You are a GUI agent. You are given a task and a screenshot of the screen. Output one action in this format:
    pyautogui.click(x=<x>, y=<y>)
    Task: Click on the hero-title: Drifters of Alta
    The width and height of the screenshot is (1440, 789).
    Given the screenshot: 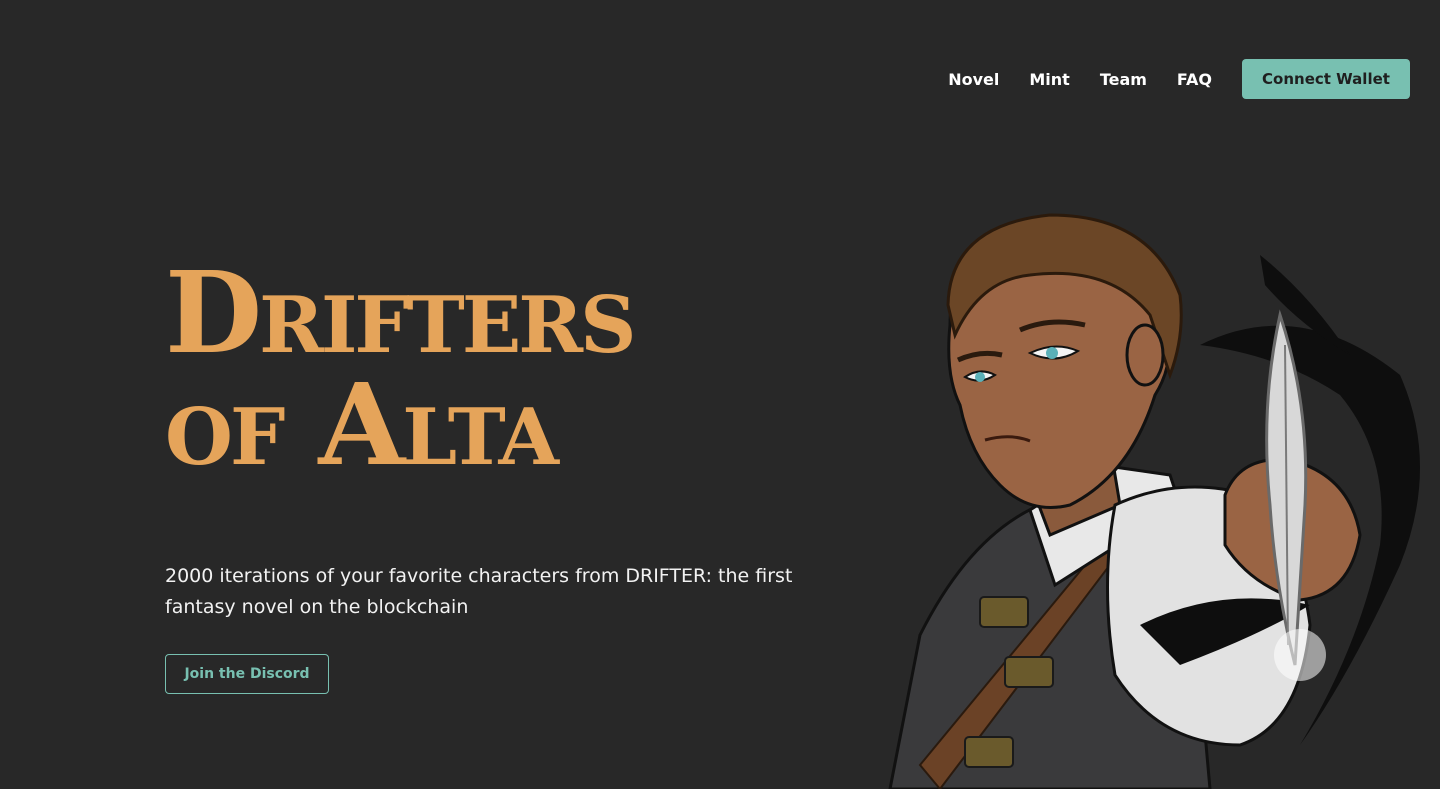 What is the action you would take?
    pyautogui.click(x=400, y=369)
    